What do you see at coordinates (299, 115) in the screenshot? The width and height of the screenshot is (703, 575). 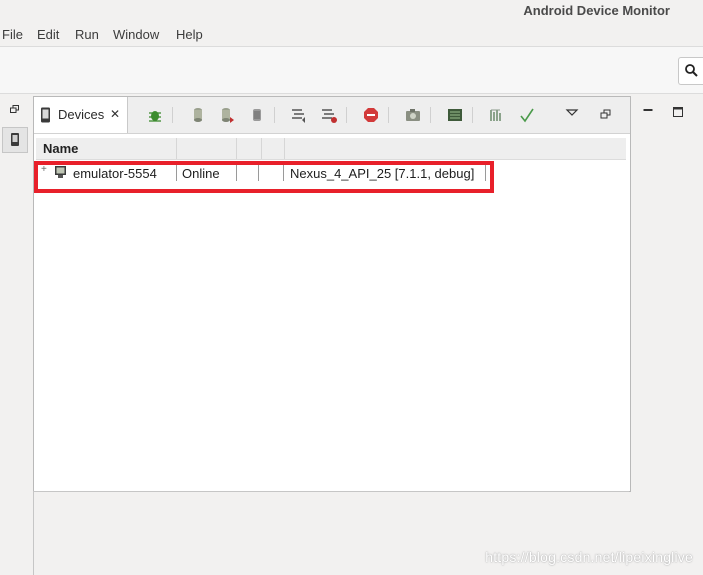 I see `update-threads-icon` at bounding box center [299, 115].